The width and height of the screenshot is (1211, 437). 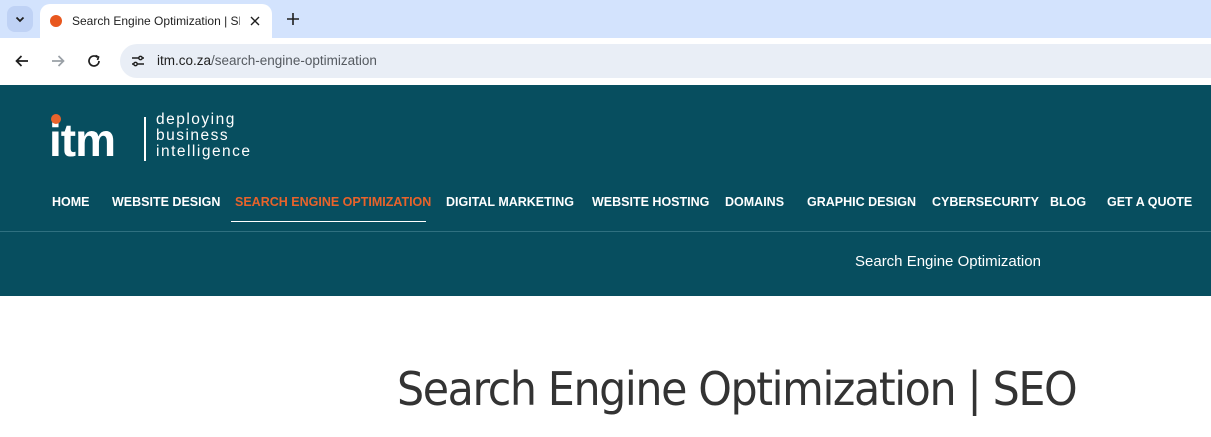 I want to click on arrow-right-icon, so click(x=58, y=61).